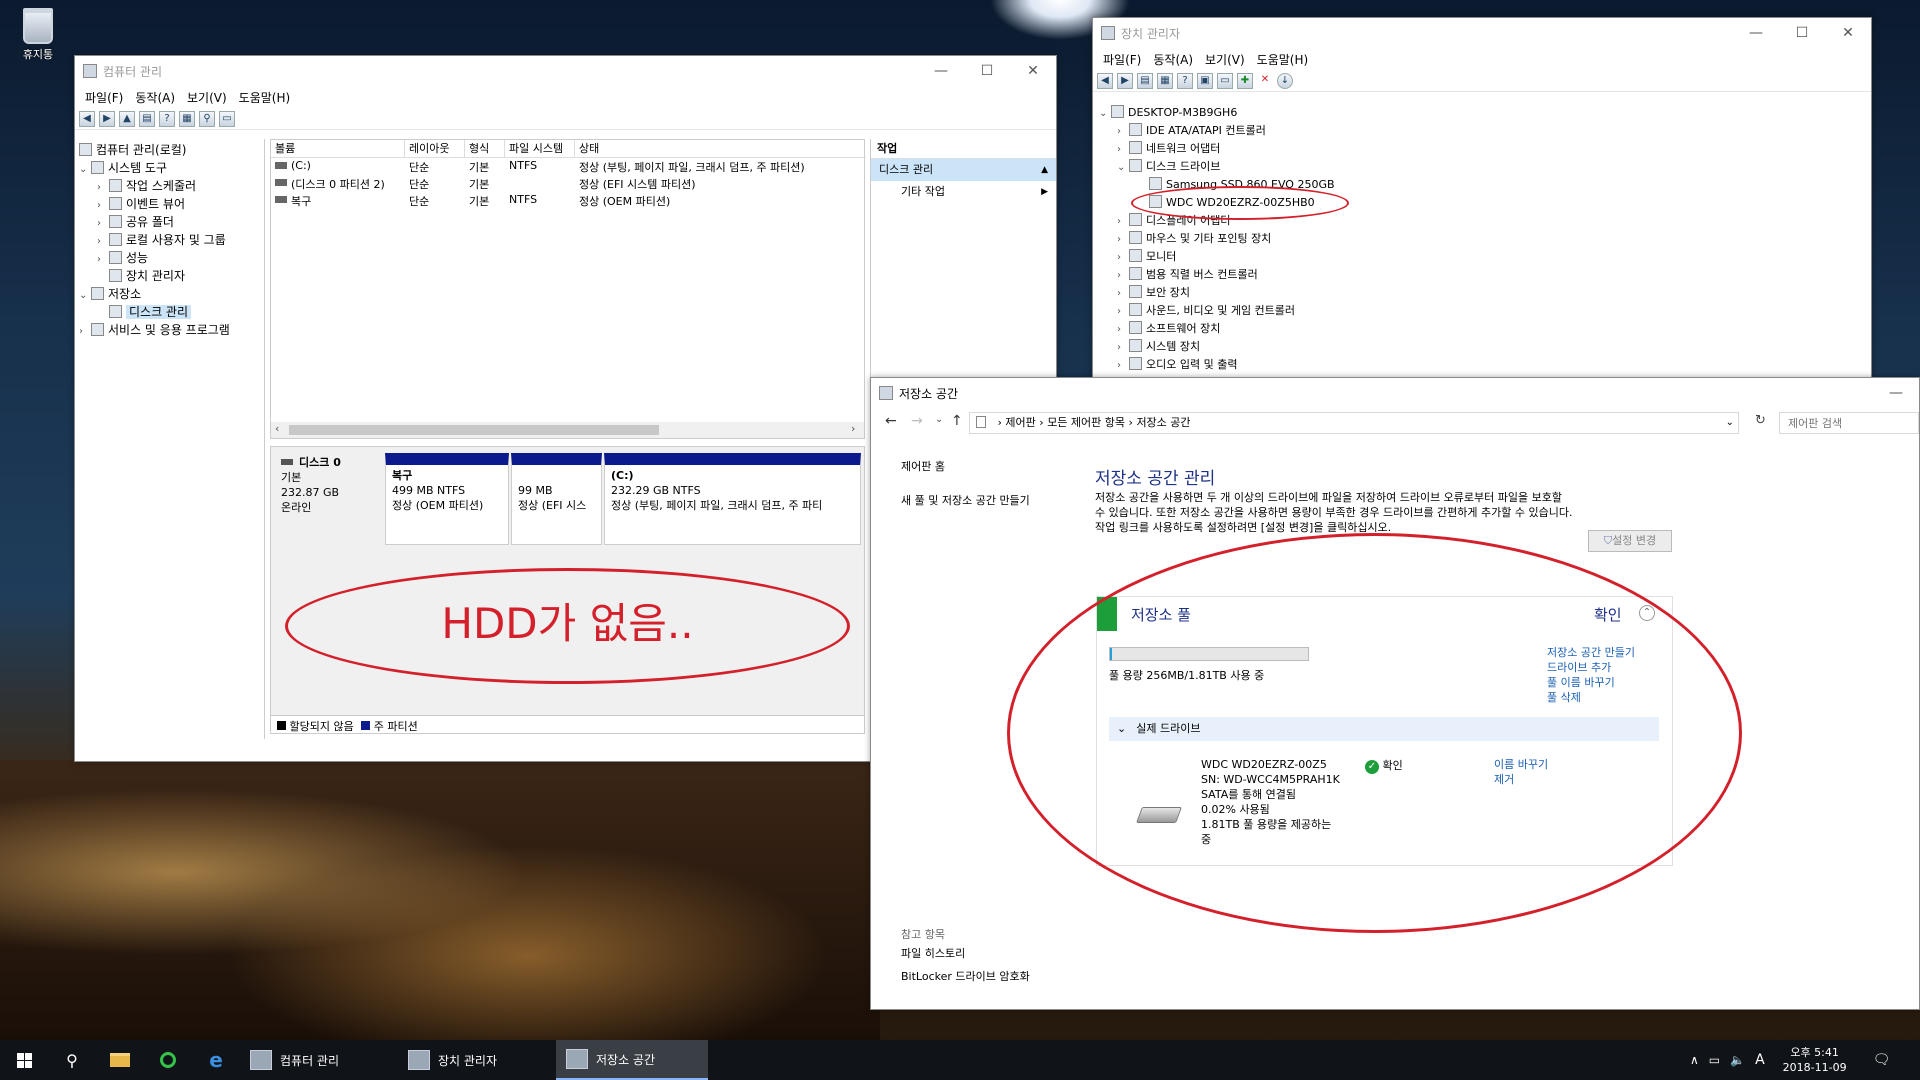 The image size is (1920, 1080). What do you see at coordinates (565, 71) in the screenshot?
I see `cm-titlebar: 컴퓨터 관리 — ☐ ✕` at bounding box center [565, 71].